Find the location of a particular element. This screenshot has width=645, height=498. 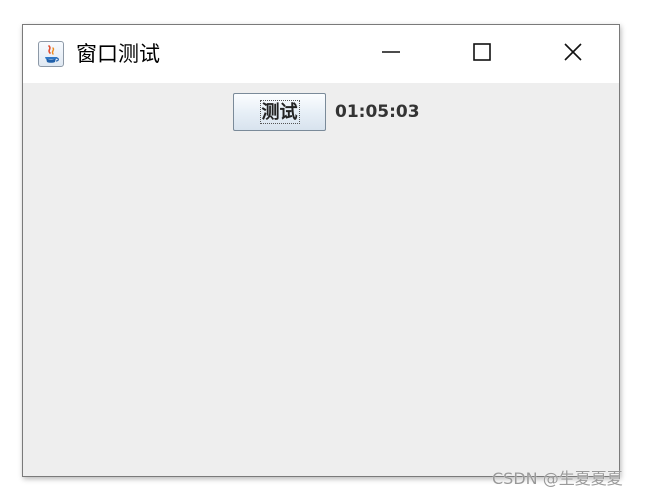

close-button is located at coordinates (573, 54).